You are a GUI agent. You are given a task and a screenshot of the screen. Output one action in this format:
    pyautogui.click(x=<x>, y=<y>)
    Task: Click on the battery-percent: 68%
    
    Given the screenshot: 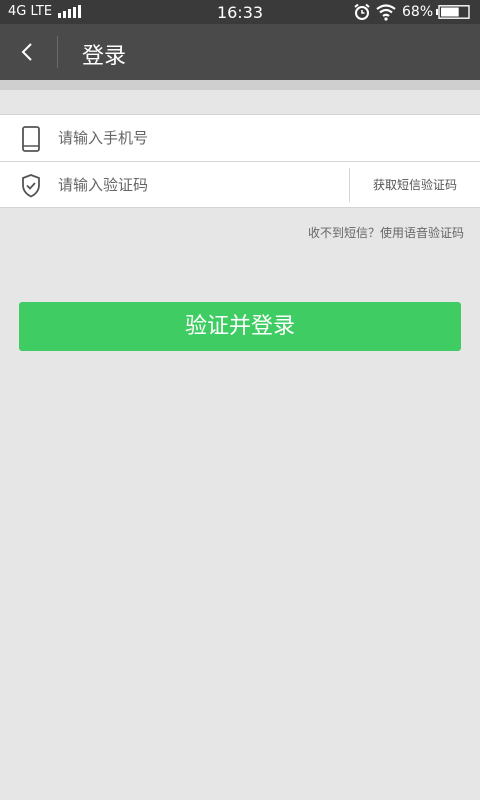 What is the action you would take?
    pyautogui.click(x=418, y=12)
    